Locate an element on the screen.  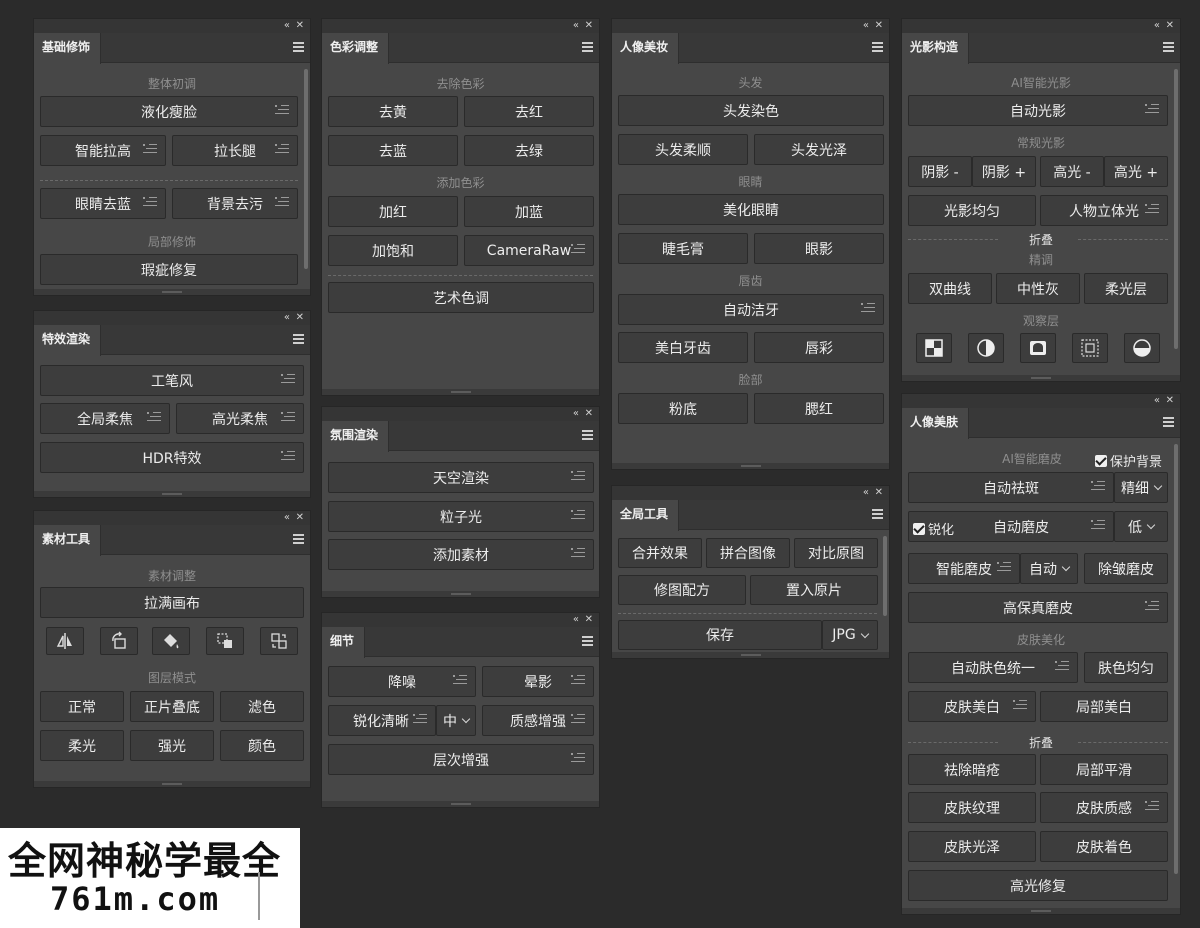
hdr-button: HDR特效 is located at coordinates (172, 457).